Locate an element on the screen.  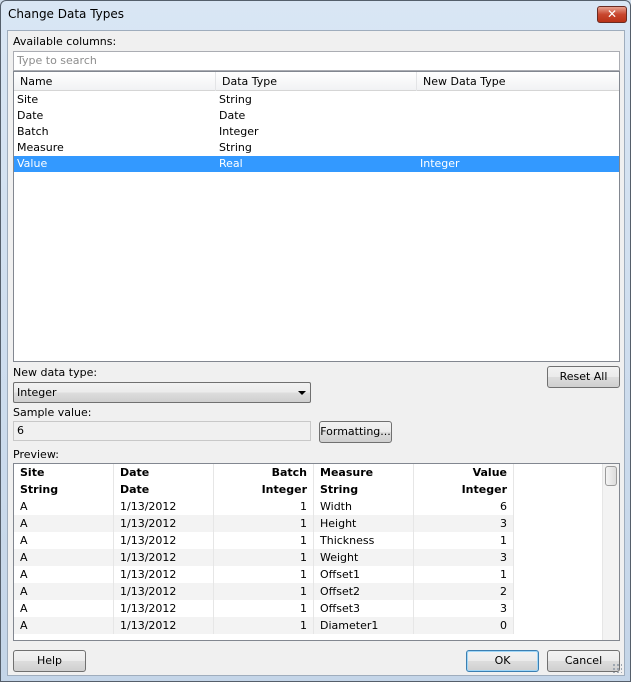
column-list-cell: Measure is located at coordinates (40, 147).